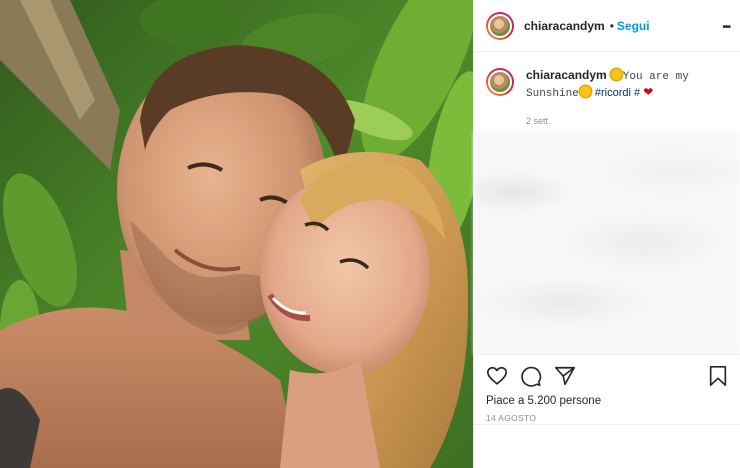 The image size is (740, 468). I want to click on follow-button: Segui, so click(633, 26).